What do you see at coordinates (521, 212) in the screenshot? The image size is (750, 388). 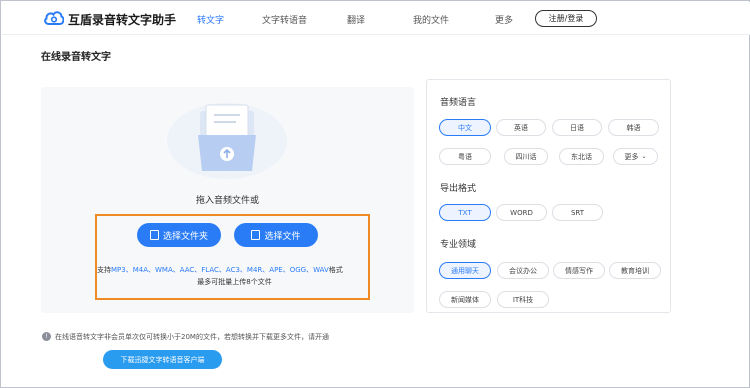 I see `format-word-option: WORD` at bounding box center [521, 212].